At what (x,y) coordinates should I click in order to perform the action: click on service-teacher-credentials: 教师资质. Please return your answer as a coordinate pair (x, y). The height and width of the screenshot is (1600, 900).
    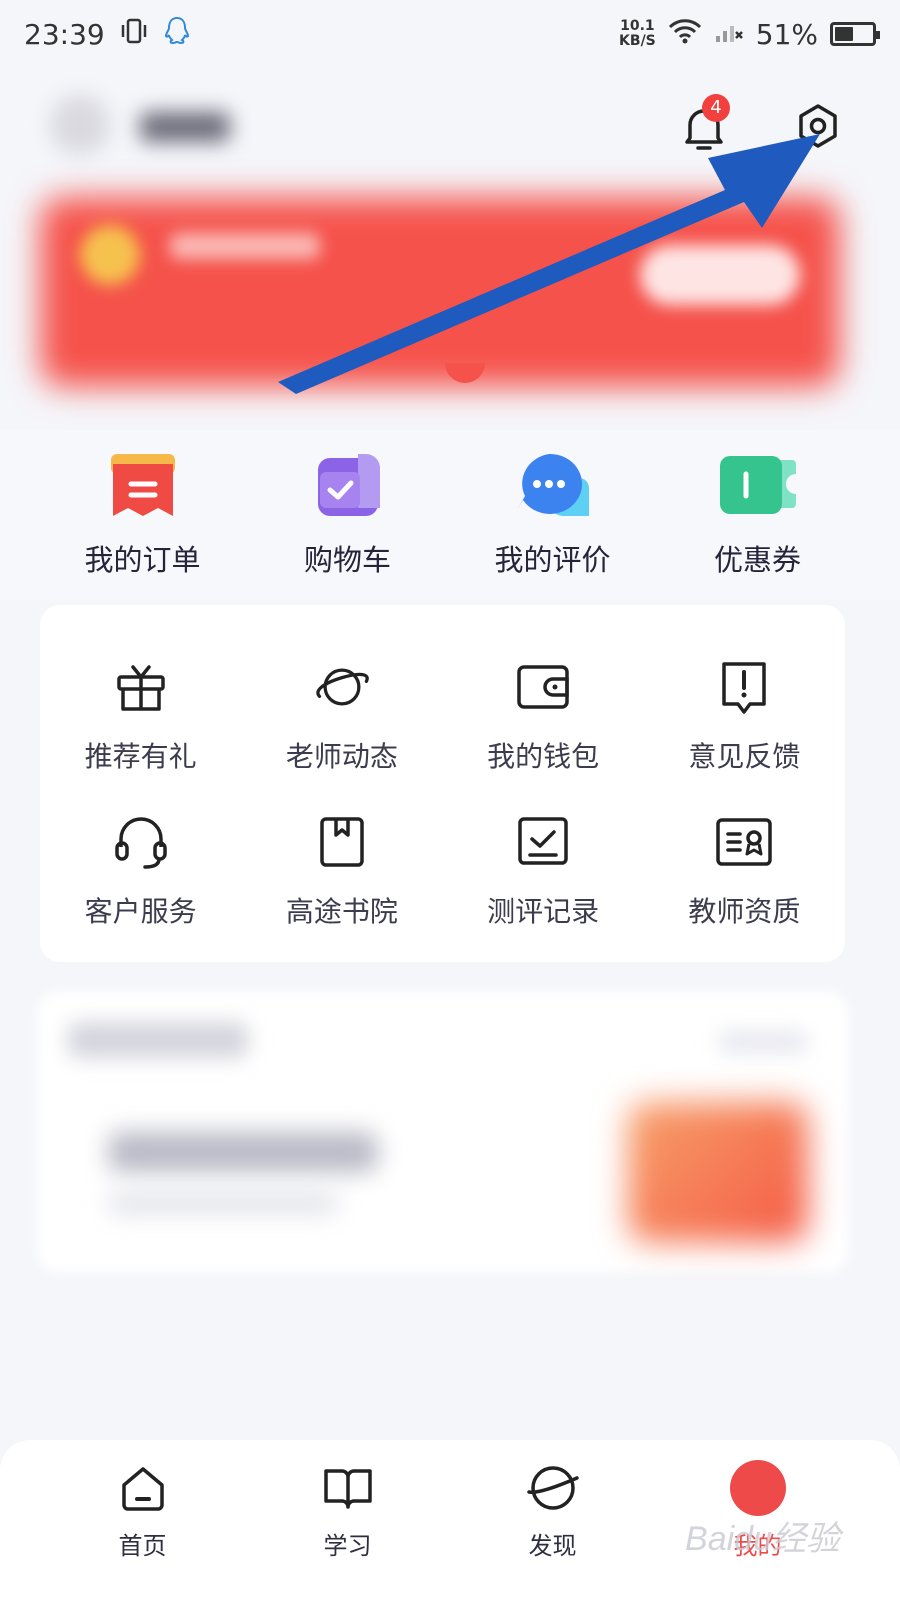
    Looking at the image, I should click on (744, 867).